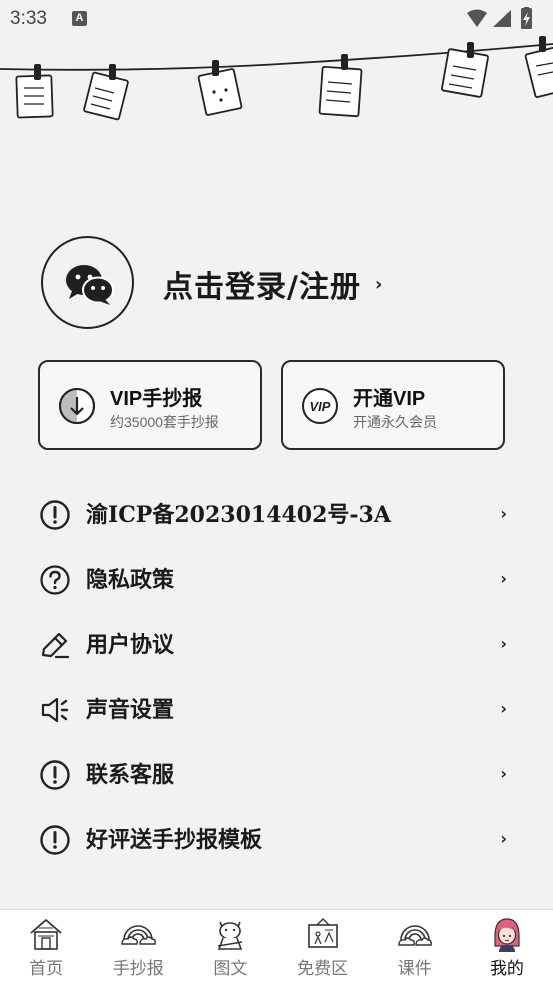 This screenshot has height=985, width=553. I want to click on card-subtitle: 约35000套手抄报, so click(164, 422).